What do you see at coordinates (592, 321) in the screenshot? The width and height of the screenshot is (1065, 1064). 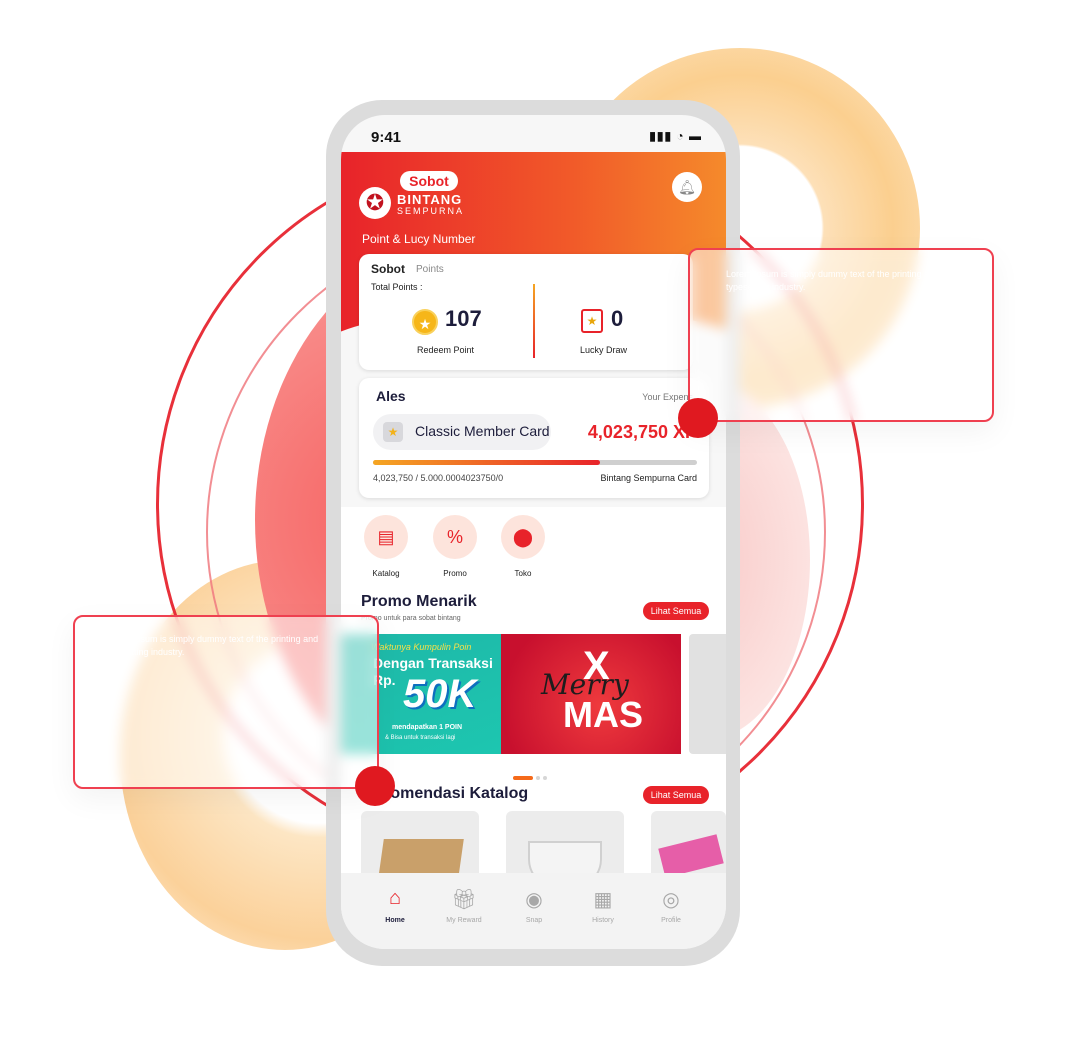 I see `ticket-icon: ★` at bounding box center [592, 321].